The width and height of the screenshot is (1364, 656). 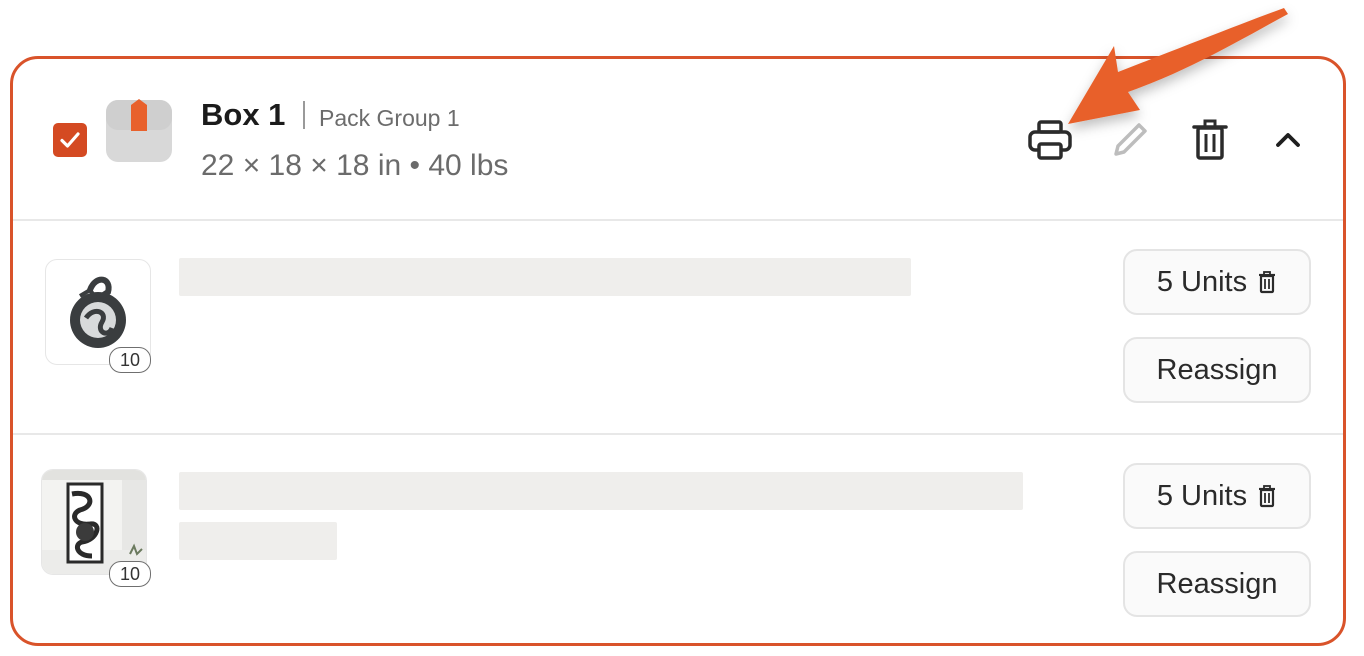 I want to click on dragon-panel-image, so click(x=94, y=522).